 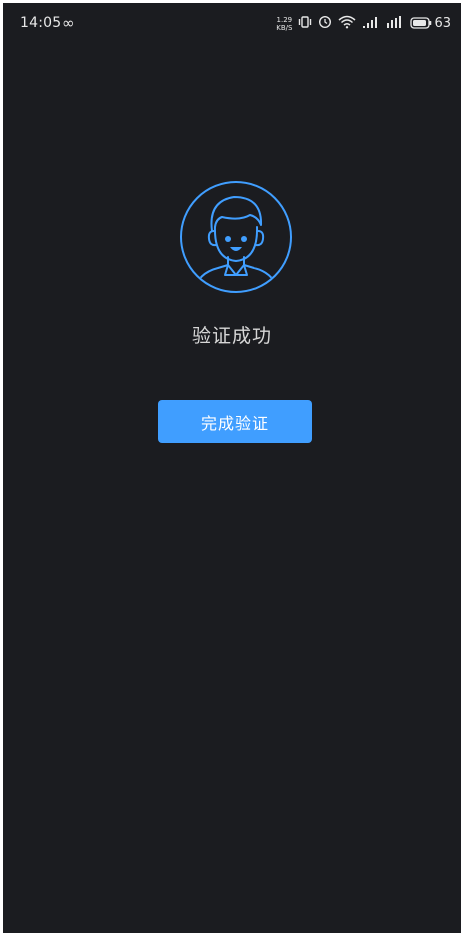 I want to click on battery-icon, so click(x=421, y=23).